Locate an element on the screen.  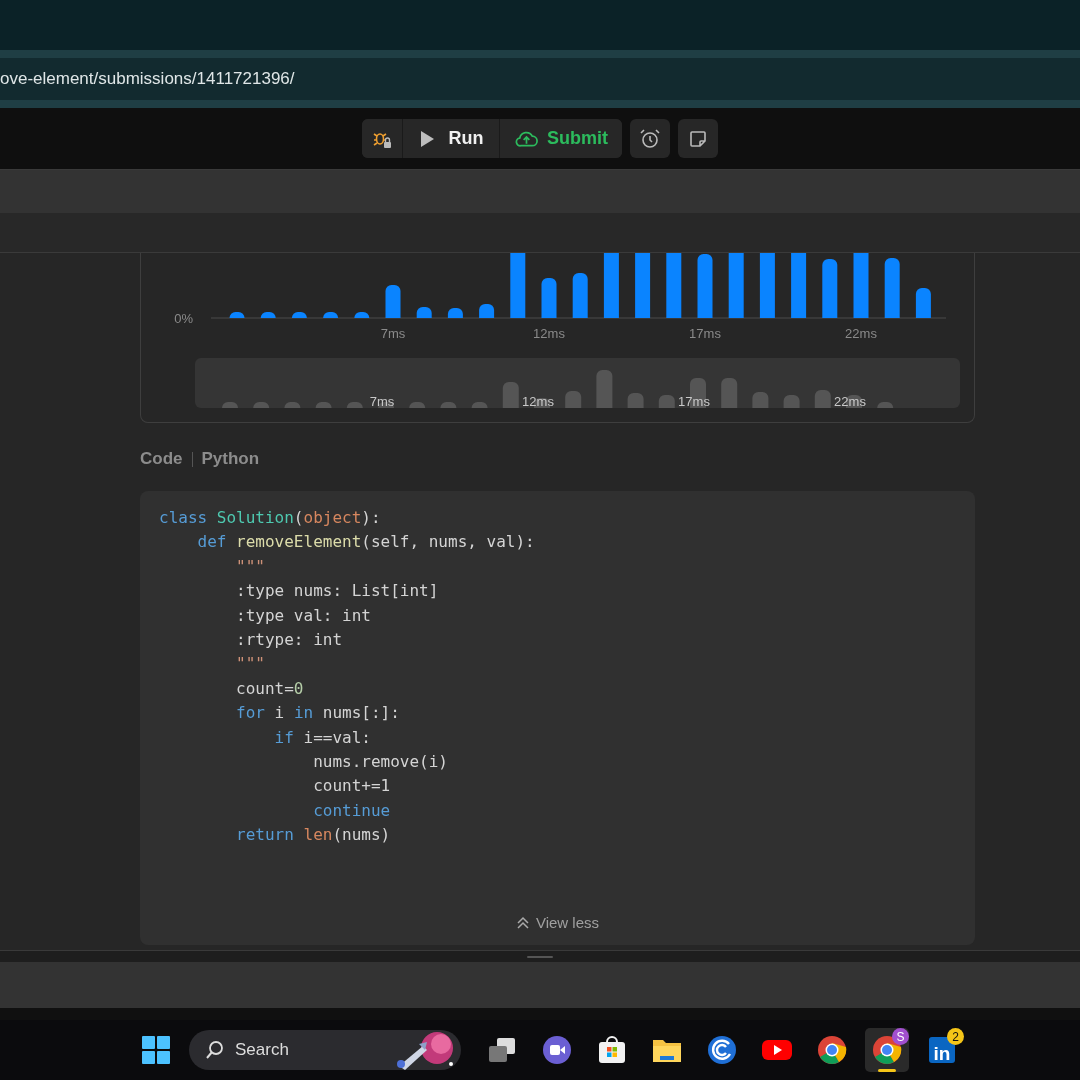
taskbar-search-box: Search is located at coordinates (325, 1050).